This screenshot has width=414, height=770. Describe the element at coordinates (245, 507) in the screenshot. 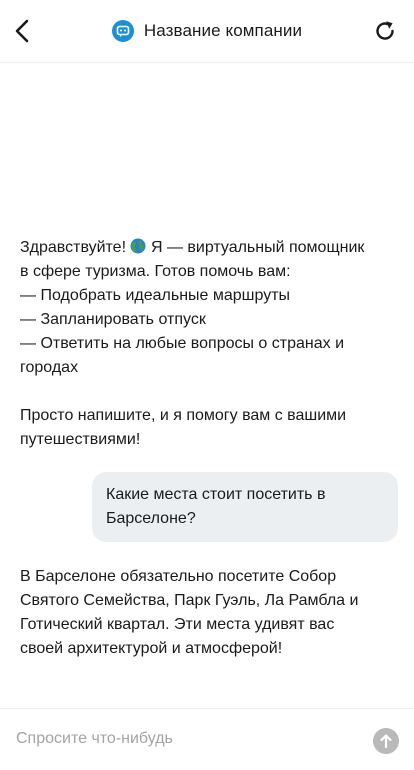

I see `user-message-bubble: Какие места стоит посетить в Барселоне?` at that location.